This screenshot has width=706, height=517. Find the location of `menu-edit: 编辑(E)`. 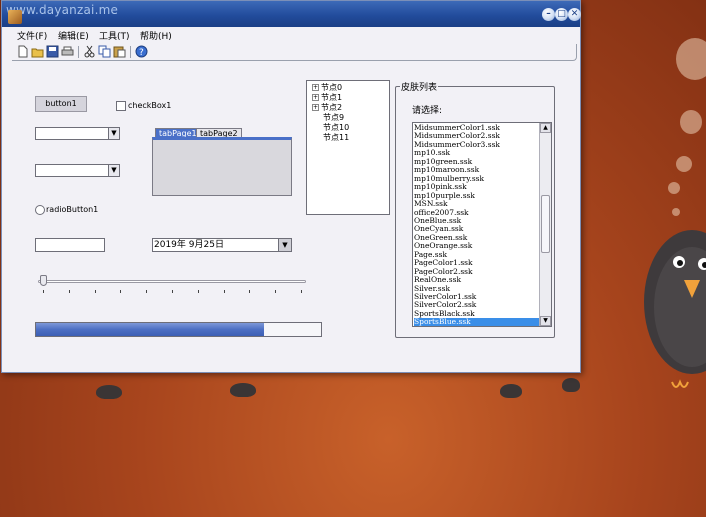

menu-edit: 编辑(E) is located at coordinates (73, 35).